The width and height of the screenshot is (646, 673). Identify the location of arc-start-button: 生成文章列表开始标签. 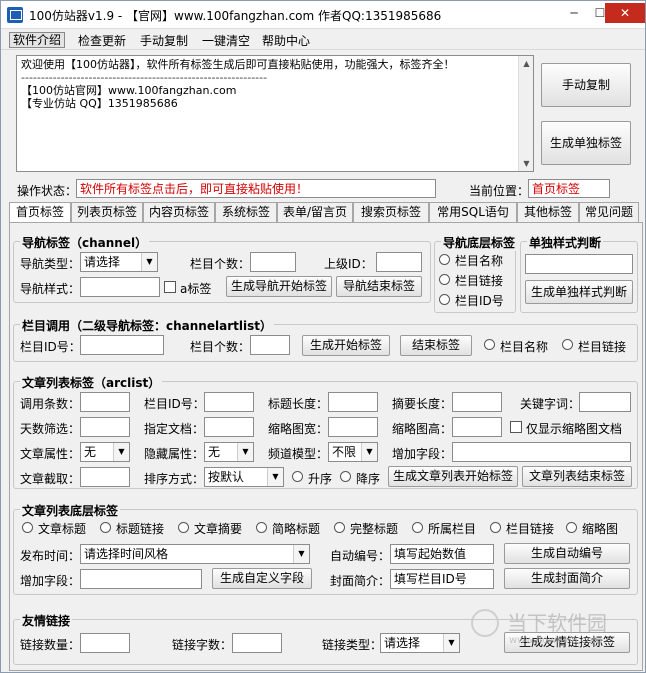
(453, 476).